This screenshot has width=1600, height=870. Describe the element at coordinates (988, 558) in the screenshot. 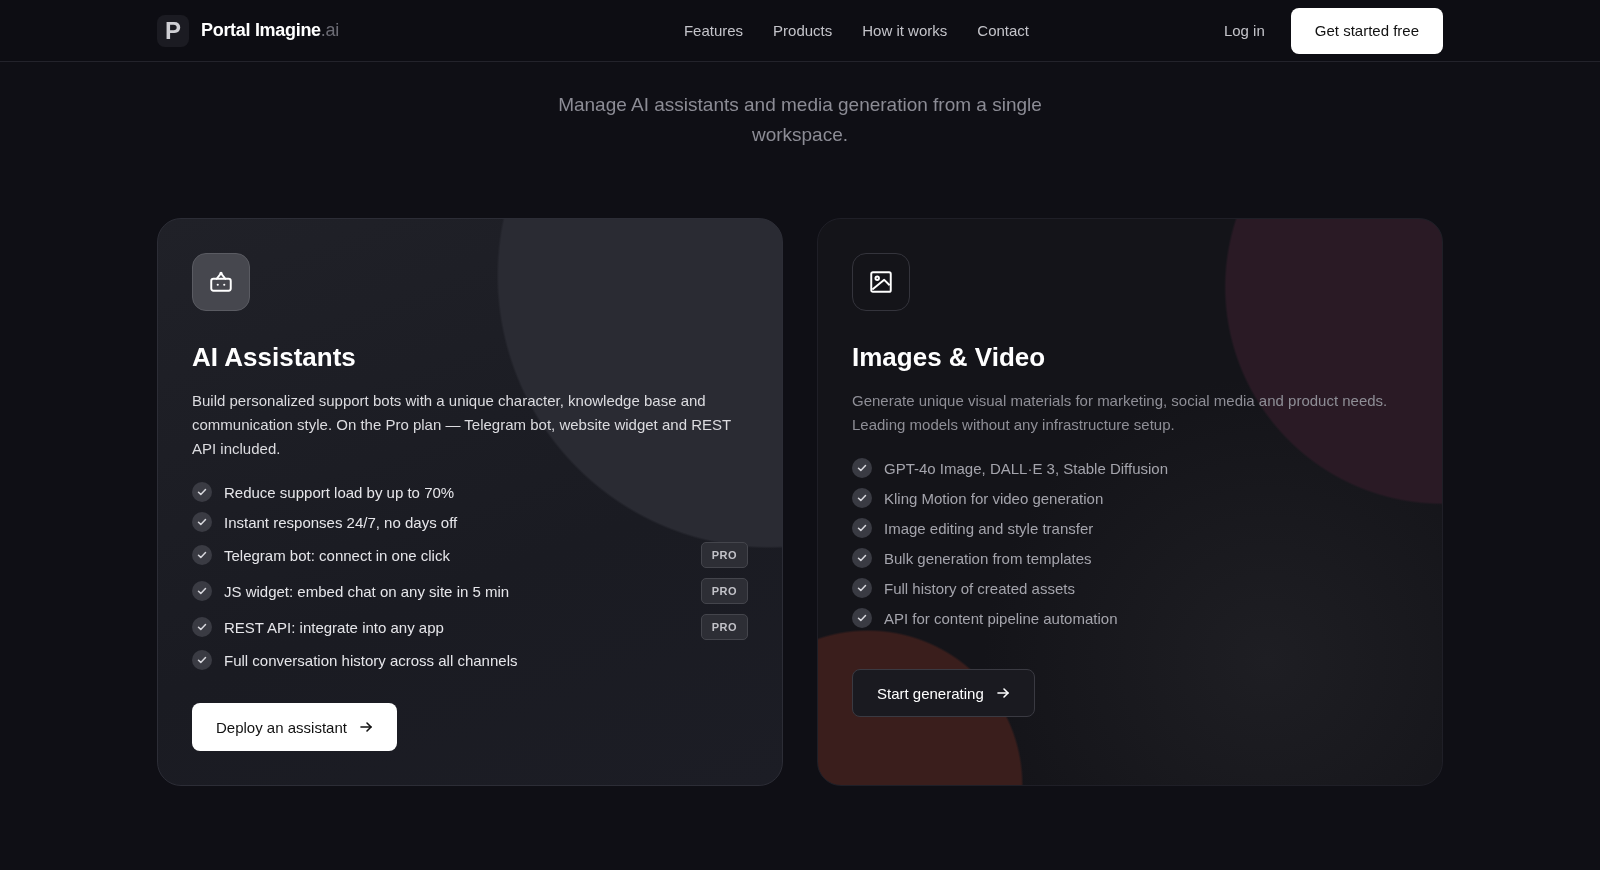

I see `feature-text: Bulk generation from templates` at that location.